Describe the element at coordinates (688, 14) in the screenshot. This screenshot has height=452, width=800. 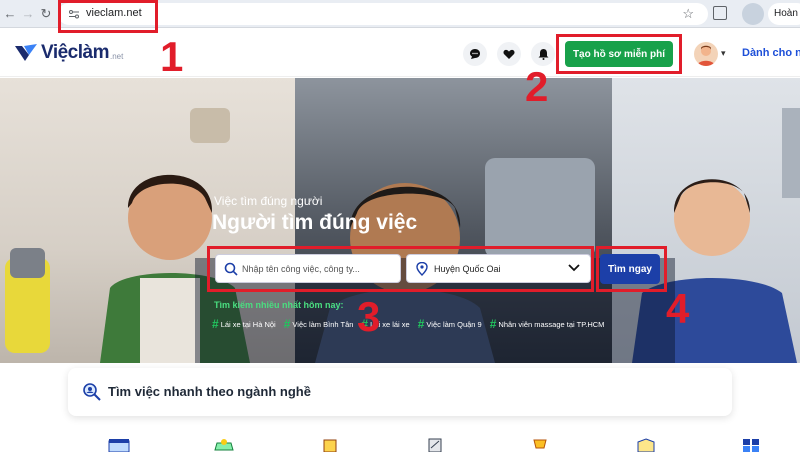
I see `bookmark-star-icon: ☆` at that location.